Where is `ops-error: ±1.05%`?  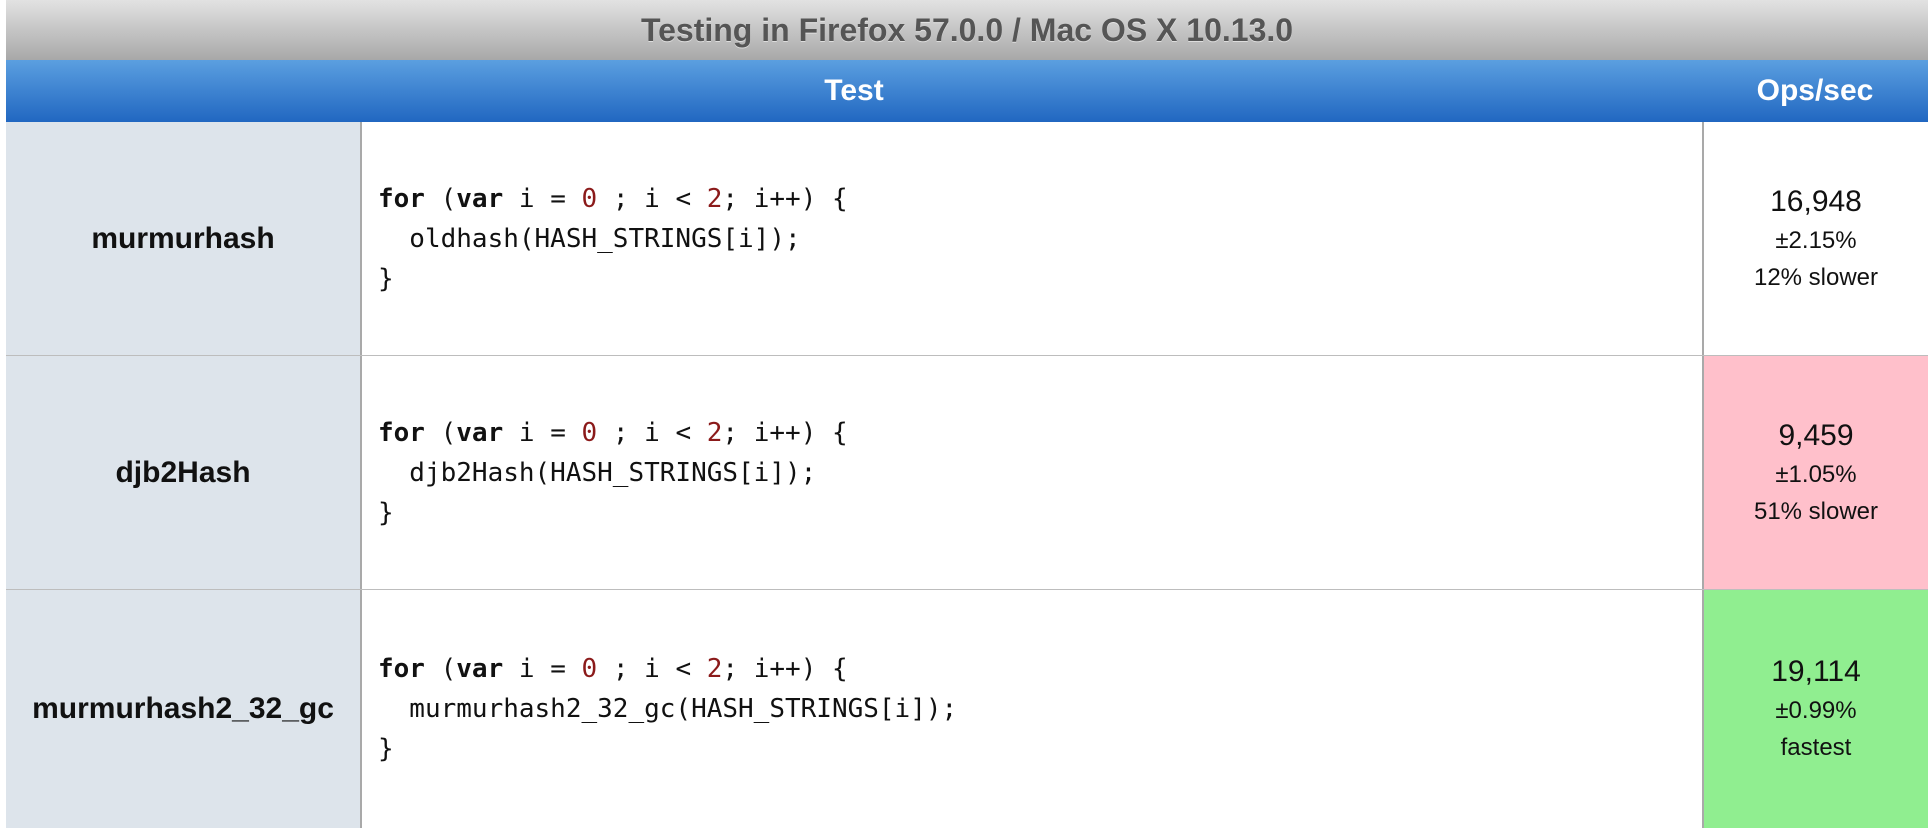
ops-error: ±1.05% is located at coordinates (1816, 474).